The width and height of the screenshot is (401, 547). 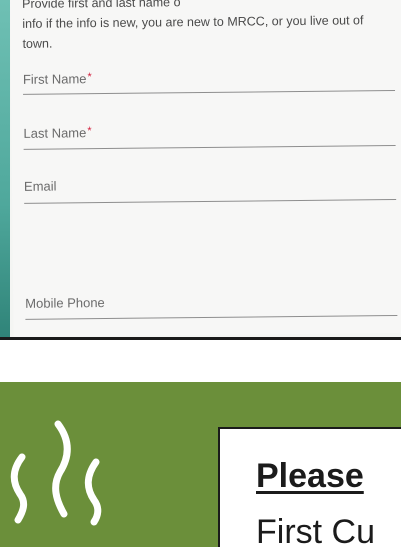 What do you see at coordinates (37, 43) in the screenshot?
I see `intro-line-3: town.` at bounding box center [37, 43].